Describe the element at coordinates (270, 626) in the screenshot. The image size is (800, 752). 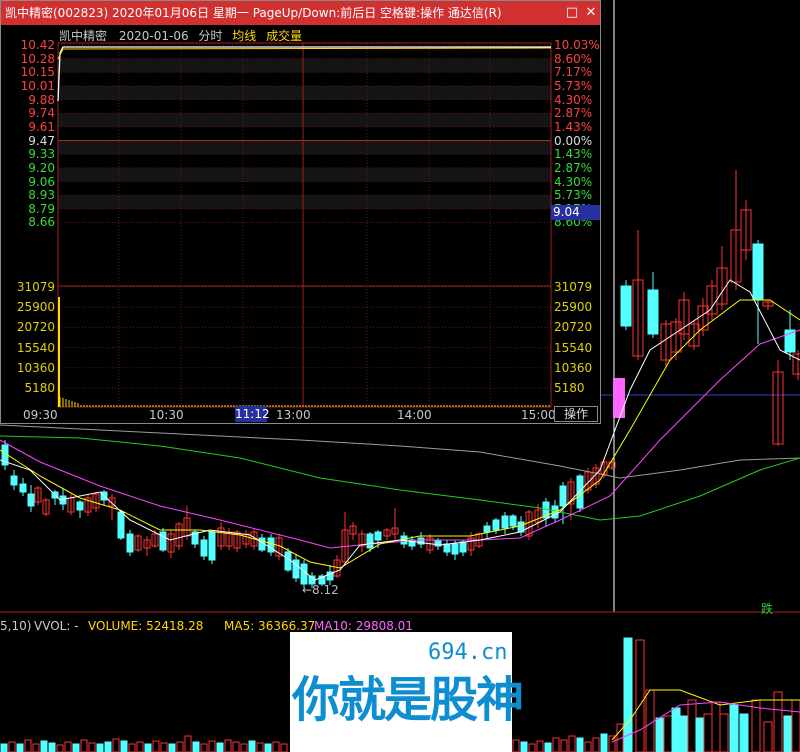
I see `ma5-value: MA5: 36366.37` at that location.